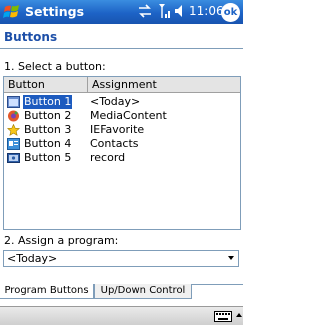  What do you see at coordinates (48, 102) in the screenshot?
I see `row-button-name: Button 1` at bounding box center [48, 102].